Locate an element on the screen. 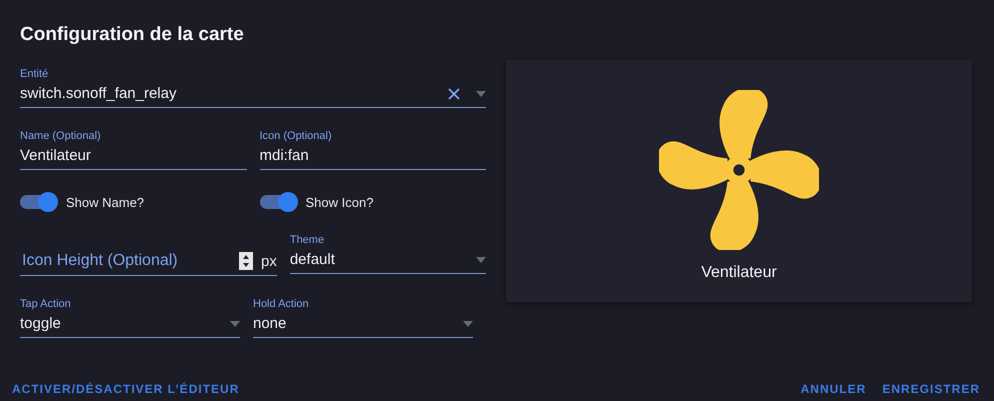 The height and width of the screenshot is (401, 994). fan-icon is located at coordinates (739, 170).